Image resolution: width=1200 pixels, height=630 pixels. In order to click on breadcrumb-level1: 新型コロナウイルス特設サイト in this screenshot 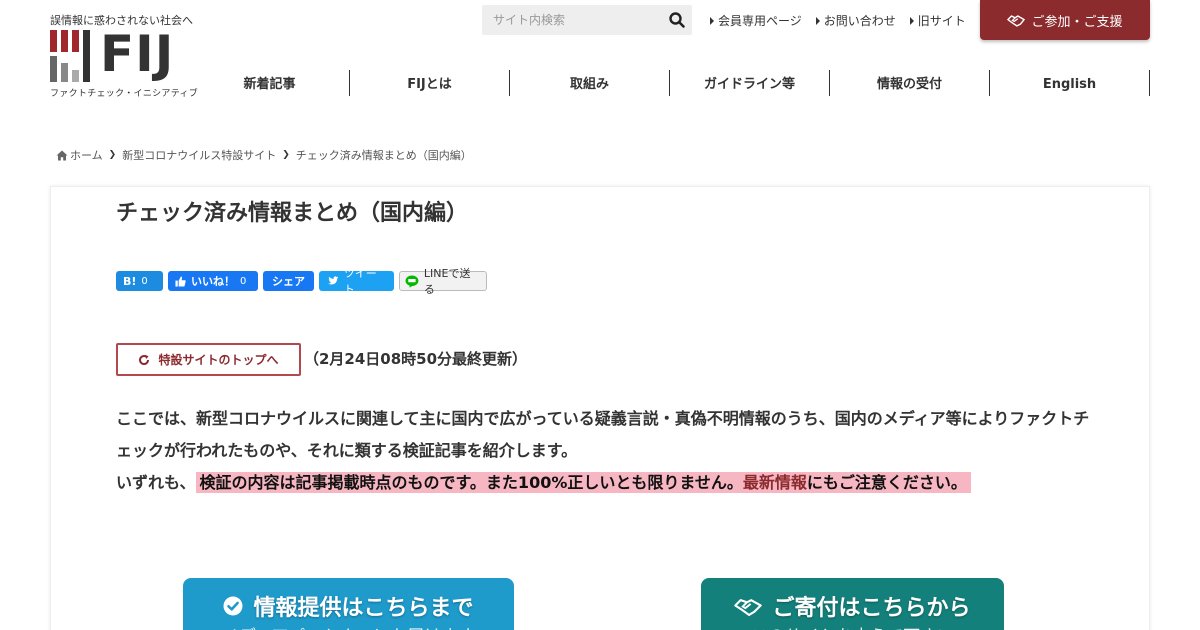, I will do `click(199, 155)`.